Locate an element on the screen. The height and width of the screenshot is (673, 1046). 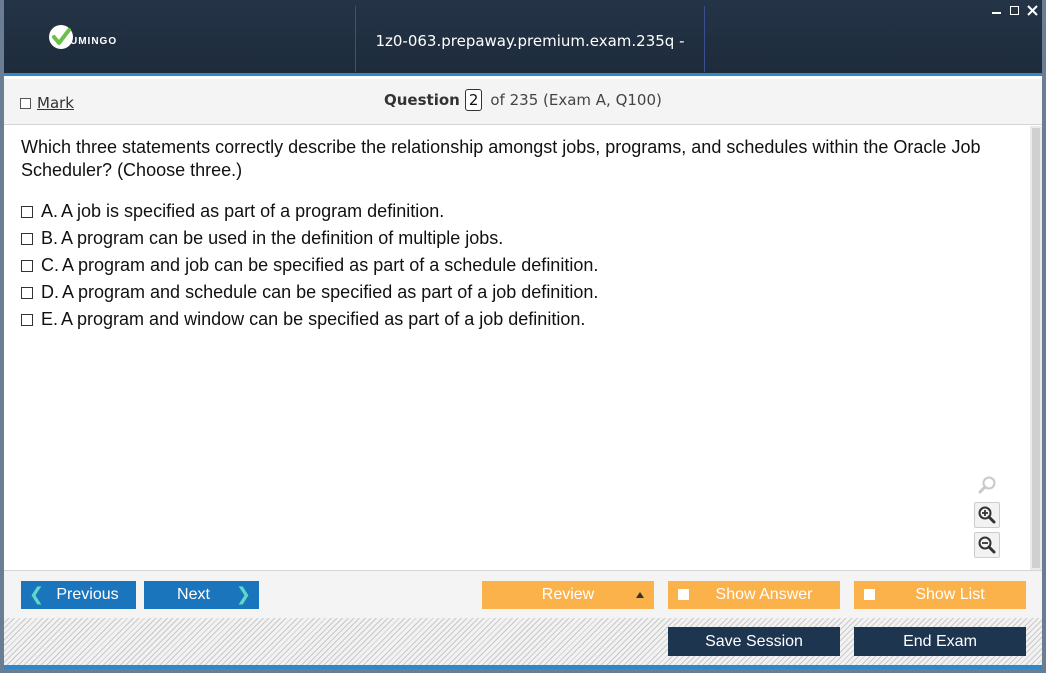
review-button: Review is located at coordinates (568, 595).